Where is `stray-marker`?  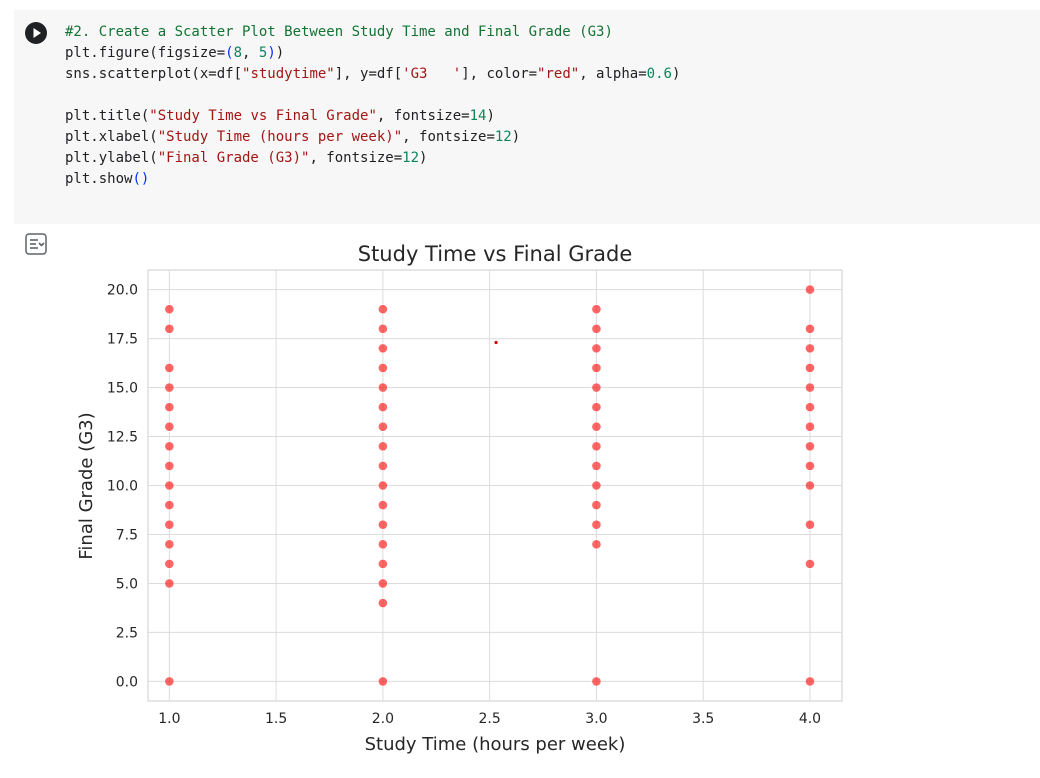 stray-marker is located at coordinates (496, 342).